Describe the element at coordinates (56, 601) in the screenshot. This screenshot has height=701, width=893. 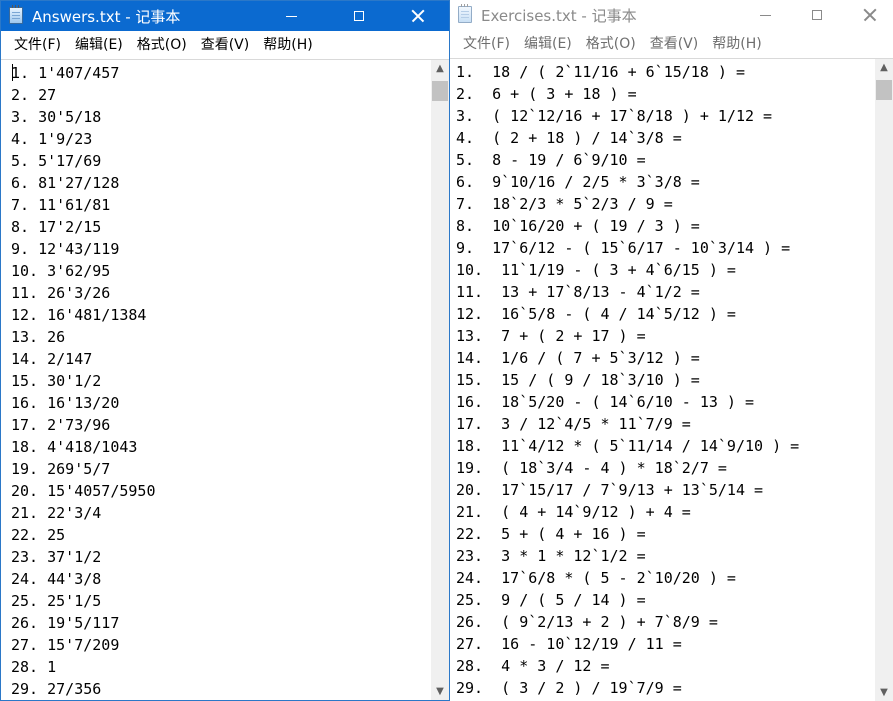
I see `answer-line: 25. 25'1/5` at that location.